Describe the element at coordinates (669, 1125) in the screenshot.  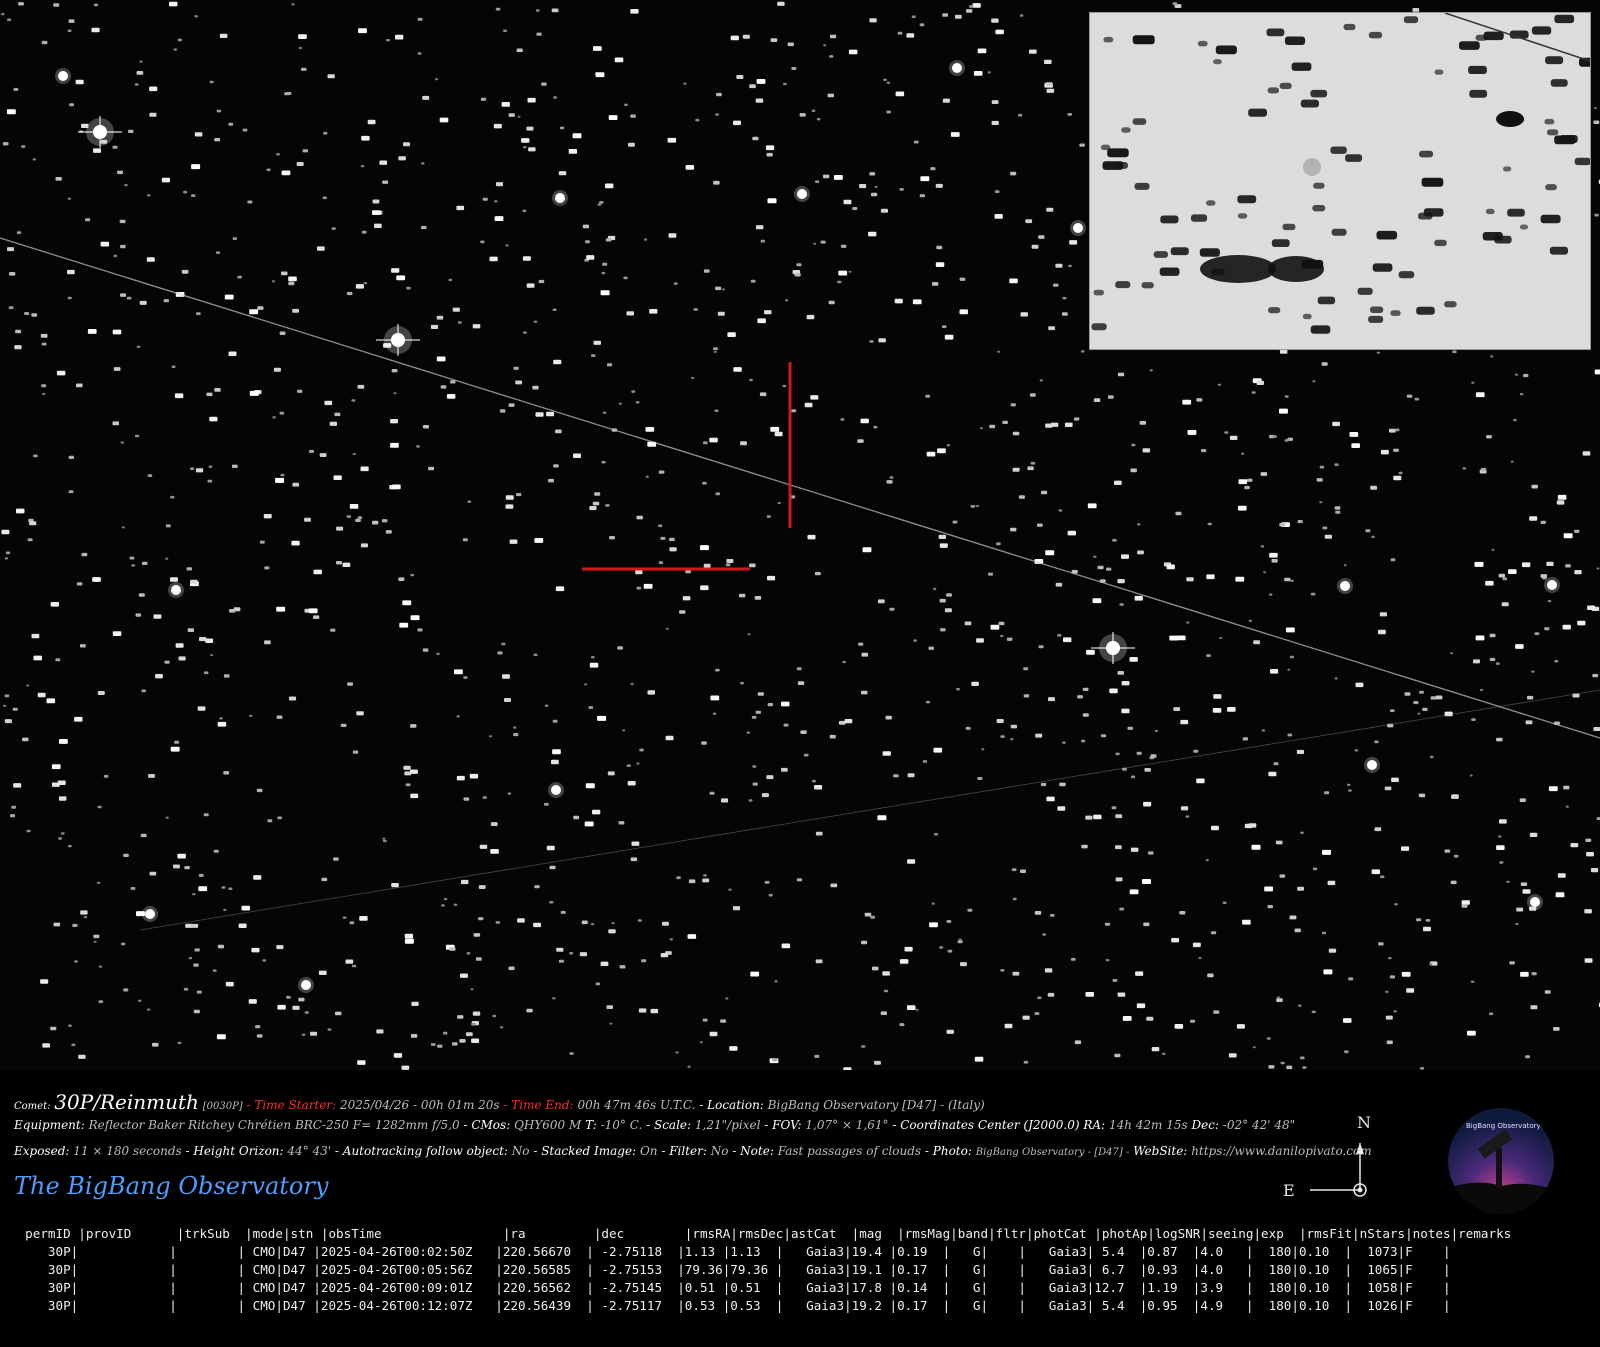
I see `scale-label: - Scale:` at that location.